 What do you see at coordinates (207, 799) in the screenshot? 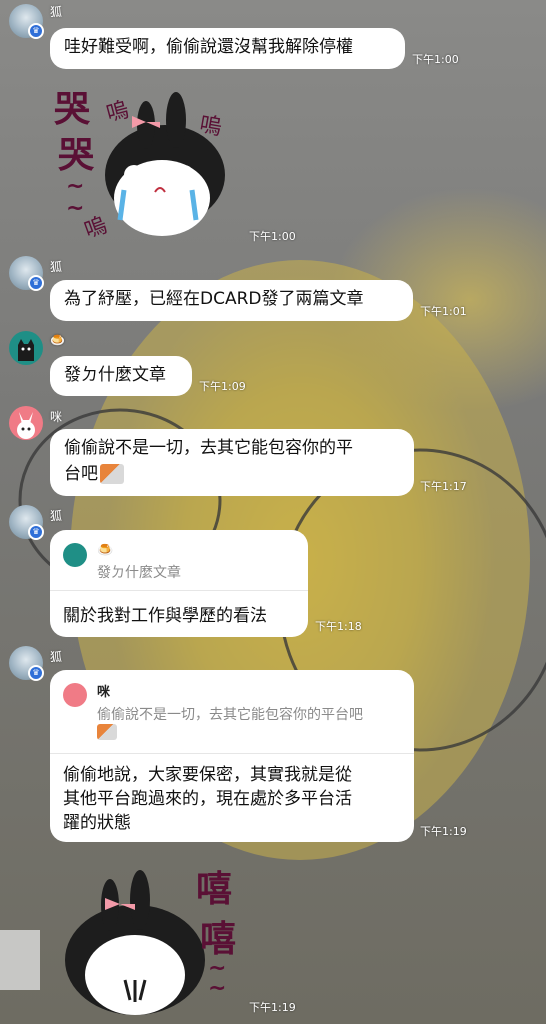
I see `message-text: 其他平台跑過來的，現在處於多平台活` at bounding box center [207, 799].